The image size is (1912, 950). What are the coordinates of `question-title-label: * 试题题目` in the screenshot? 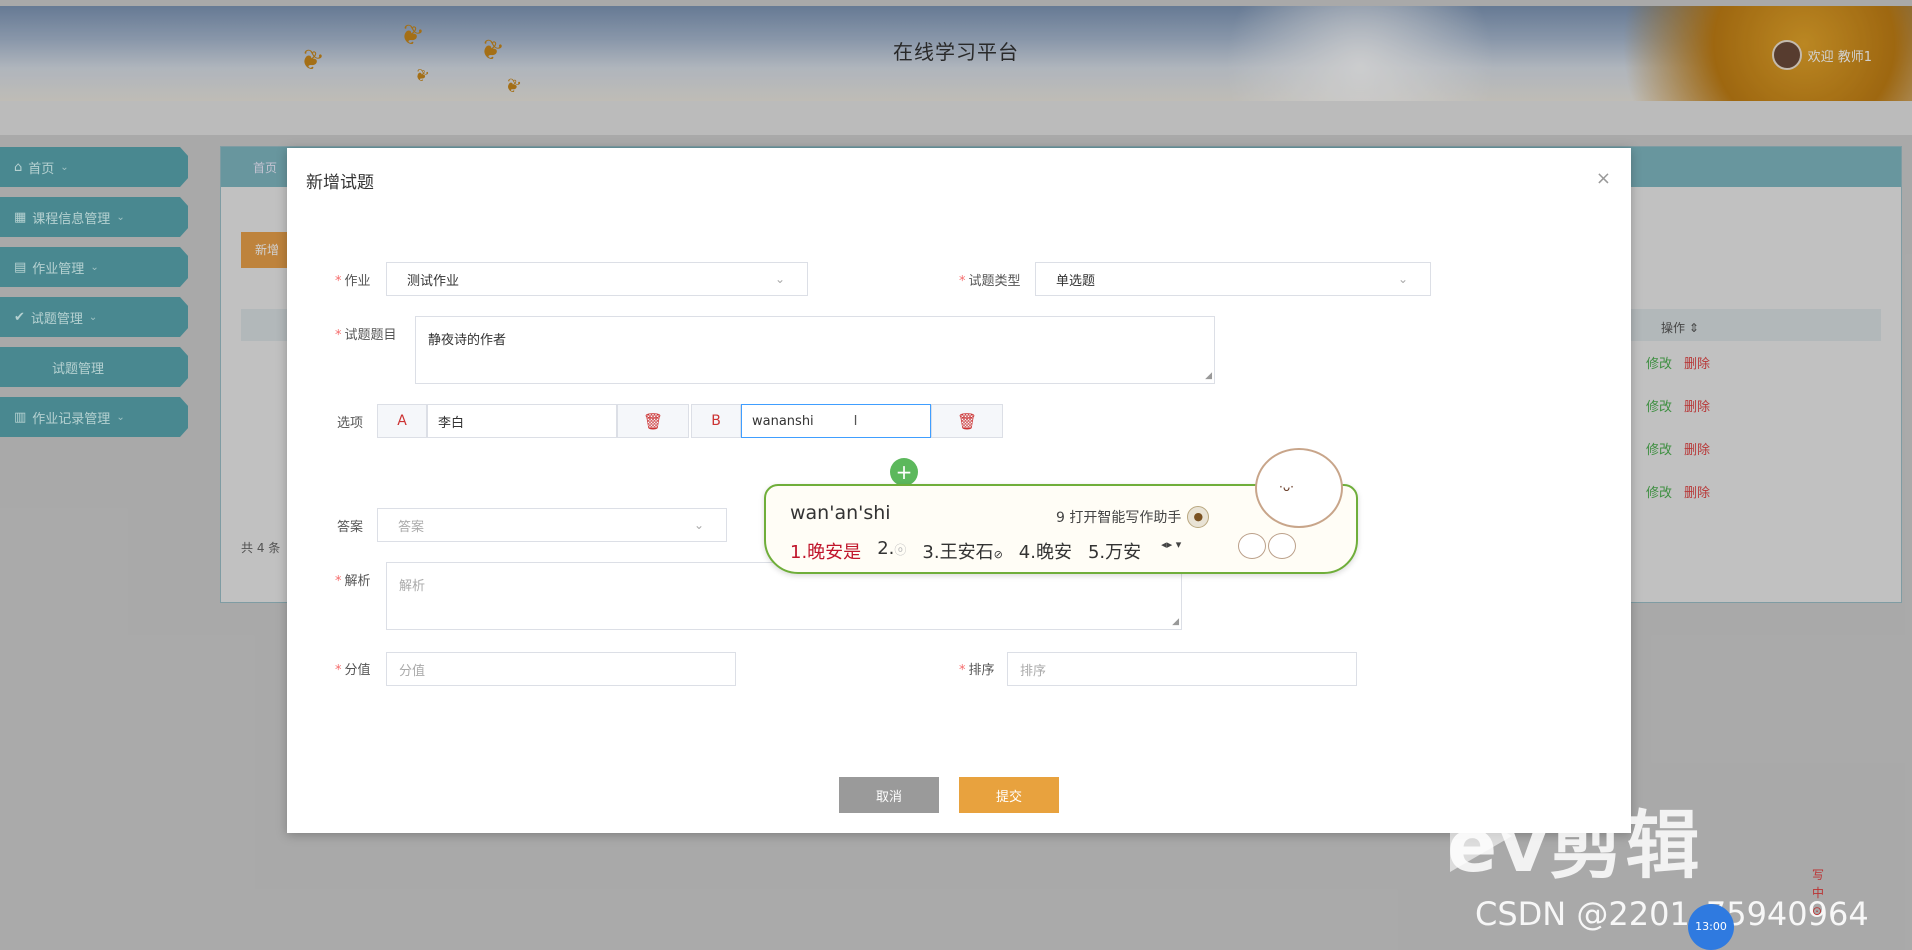 It's located at (366, 335).